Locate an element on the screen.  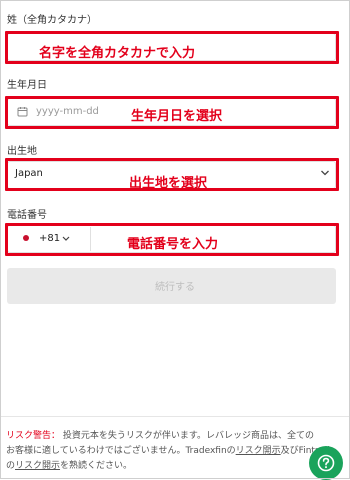
birthdate-annotation: 生年月日を選択 is located at coordinates (177, 116).